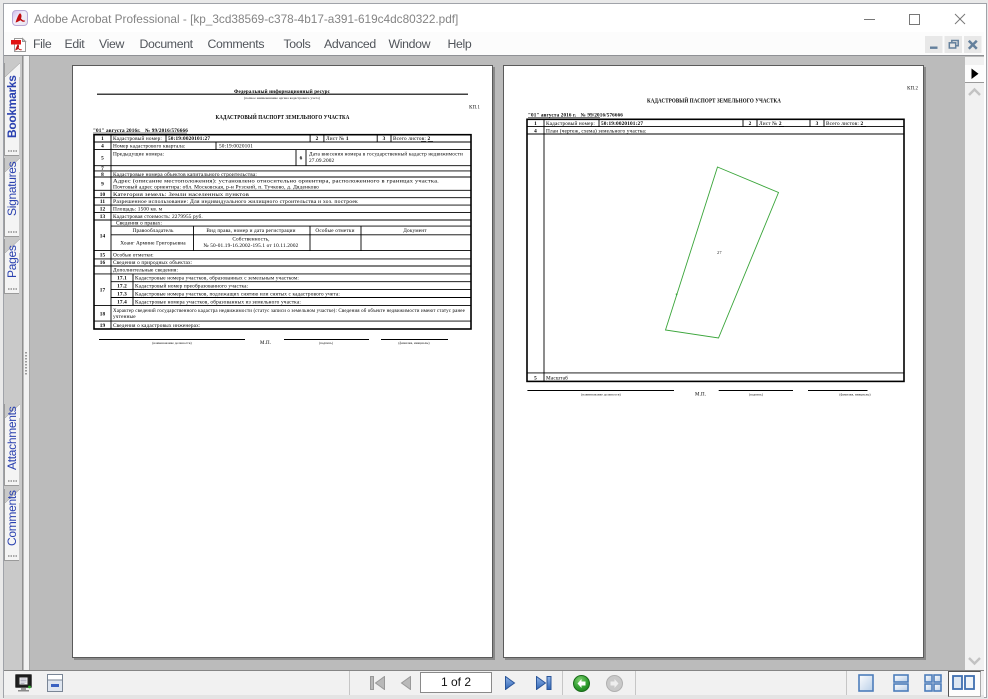 This screenshot has height=699, width=988. What do you see at coordinates (103, 217) in the screenshot?
I see `svg-text: 13` at bounding box center [103, 217].